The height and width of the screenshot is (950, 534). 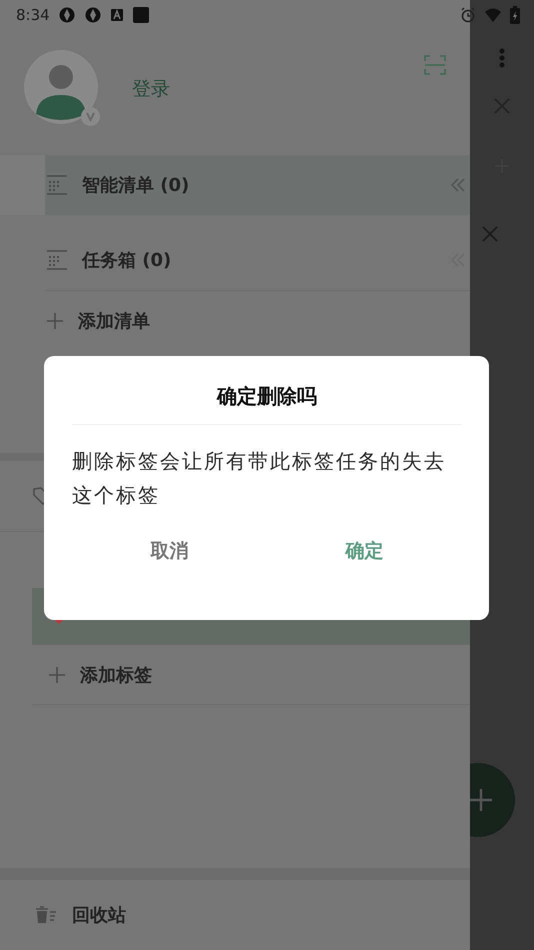 I want to click on clock-time: 8:34, so click(x=33, y=15).